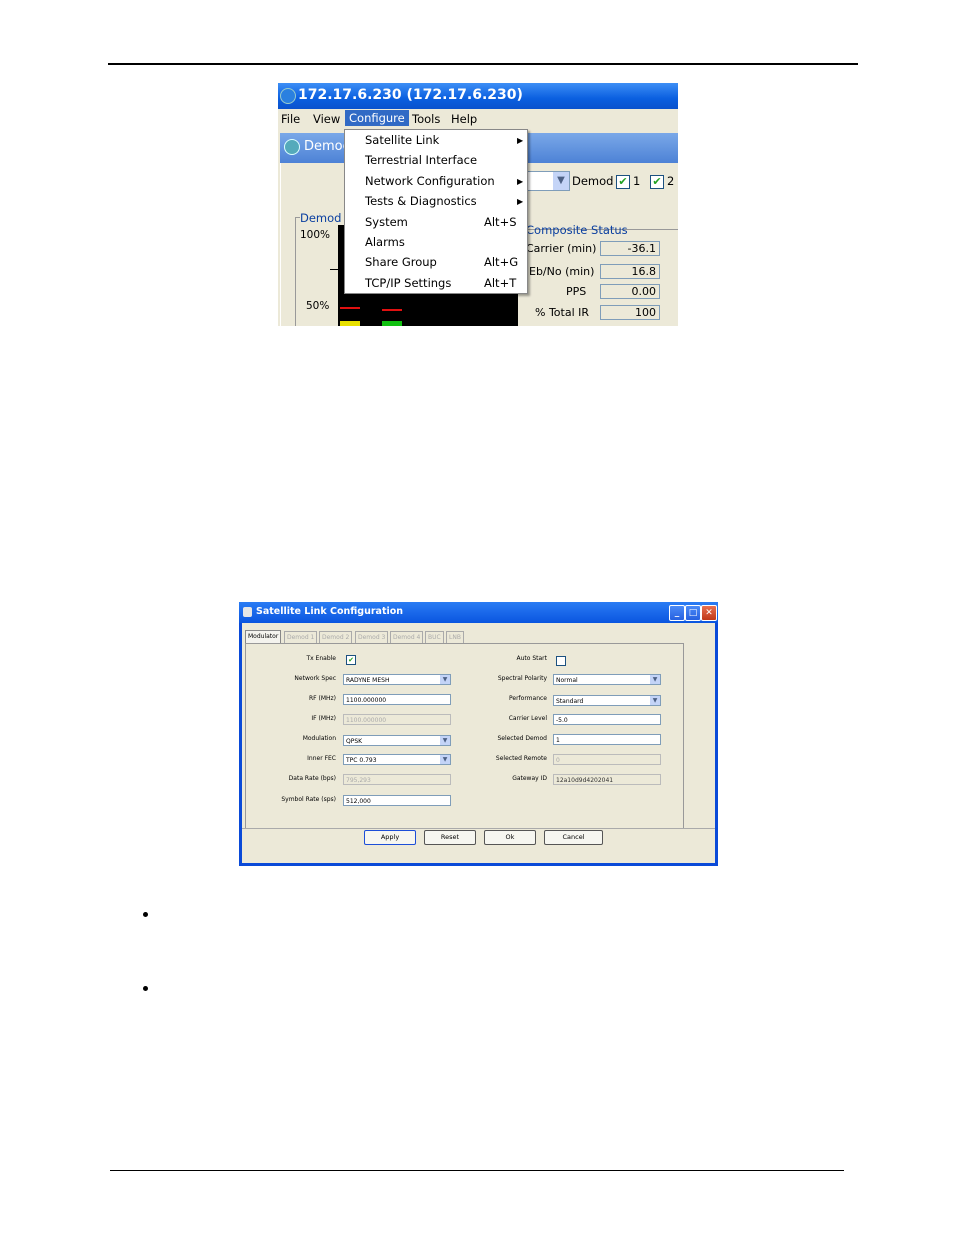  I want to click on performance-select: Standard ▼, so click(607, 700).